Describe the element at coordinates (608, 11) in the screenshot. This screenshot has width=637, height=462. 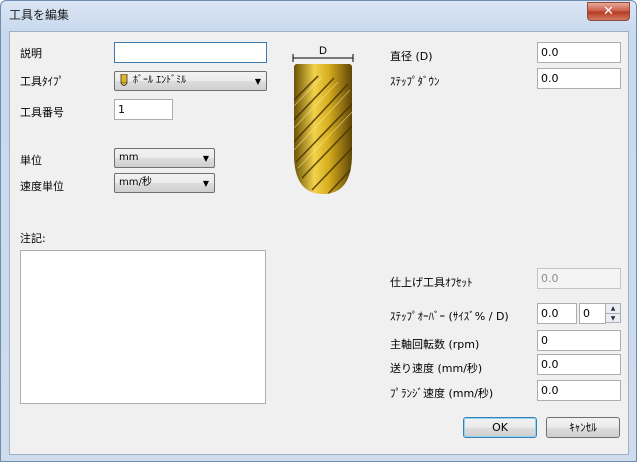
I see `close-button: ✕` at that location.